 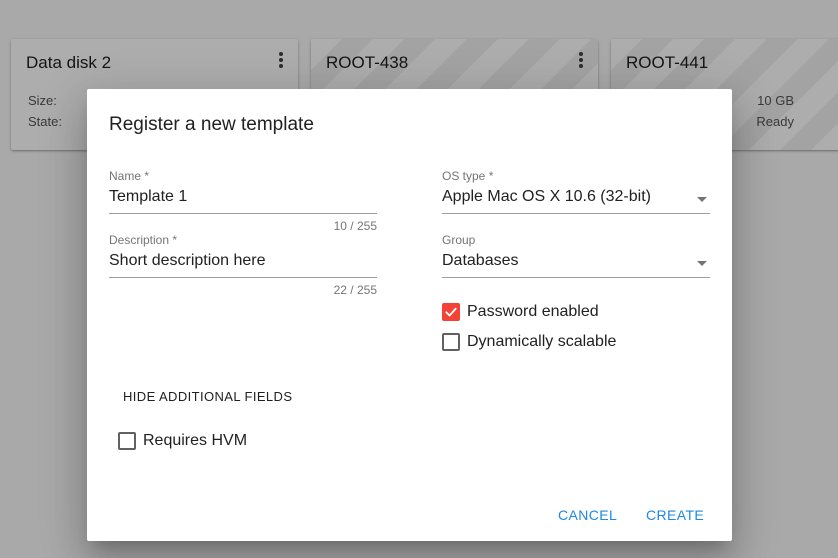 I want to click on requires-hvm-checkbox, so click(x=127, y=441).